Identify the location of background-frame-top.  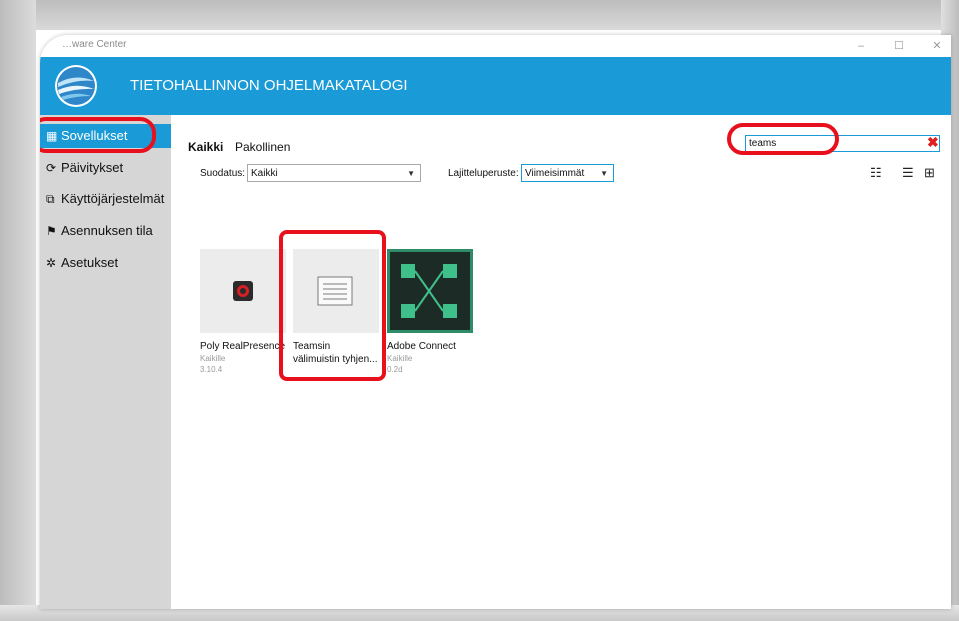
(479, 15).